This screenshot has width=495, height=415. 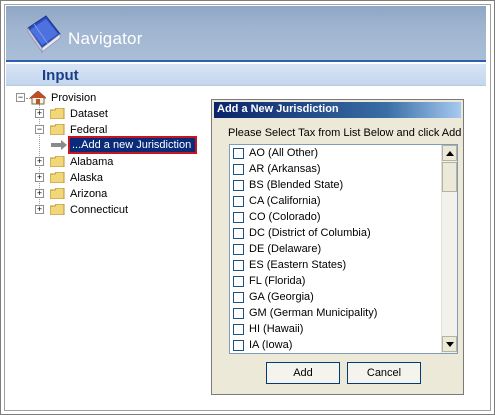 What do you see at coordinates (38, 98) in the screenshot?
I see `home-icon` at bounding box center [38, 98].